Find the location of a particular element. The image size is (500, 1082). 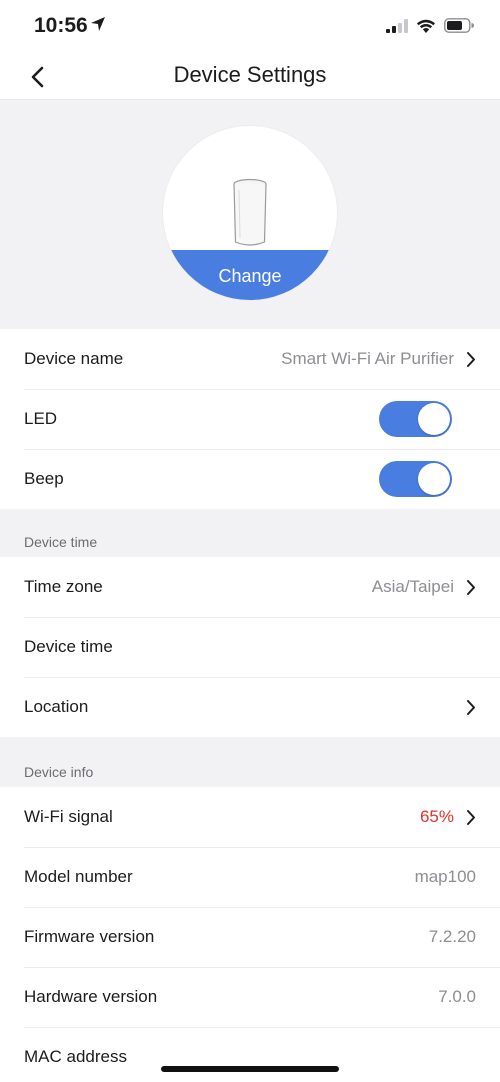

device-time-row: Device time is located at coordinates (250, 647).